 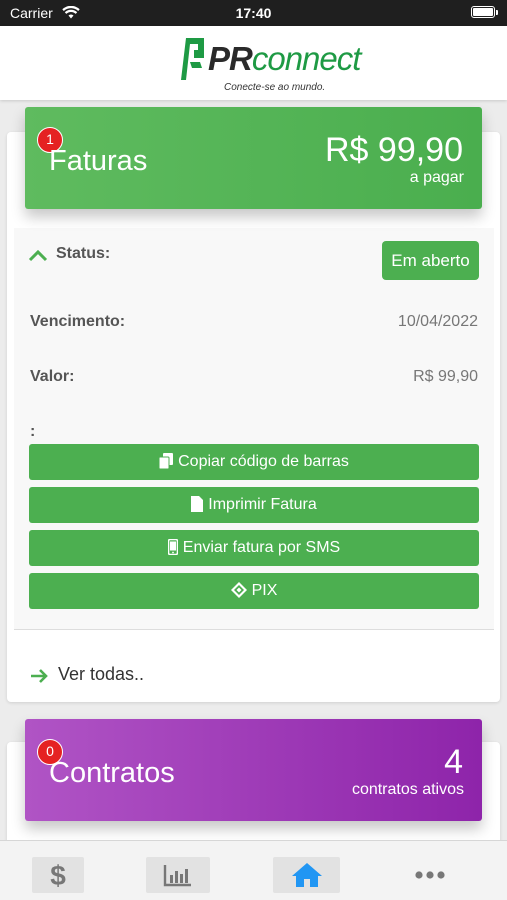 I want to click on faturas-title: Faturas, so click(x=98, y=161).